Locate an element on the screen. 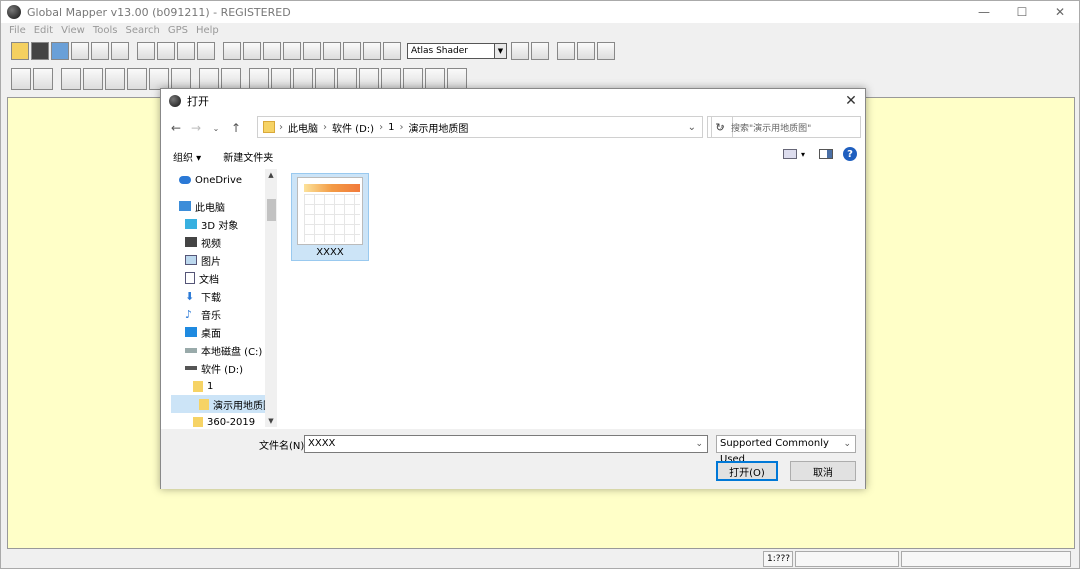 This screenshot has width=1080, height=569. select-icon is located at coordinates (352, 51).